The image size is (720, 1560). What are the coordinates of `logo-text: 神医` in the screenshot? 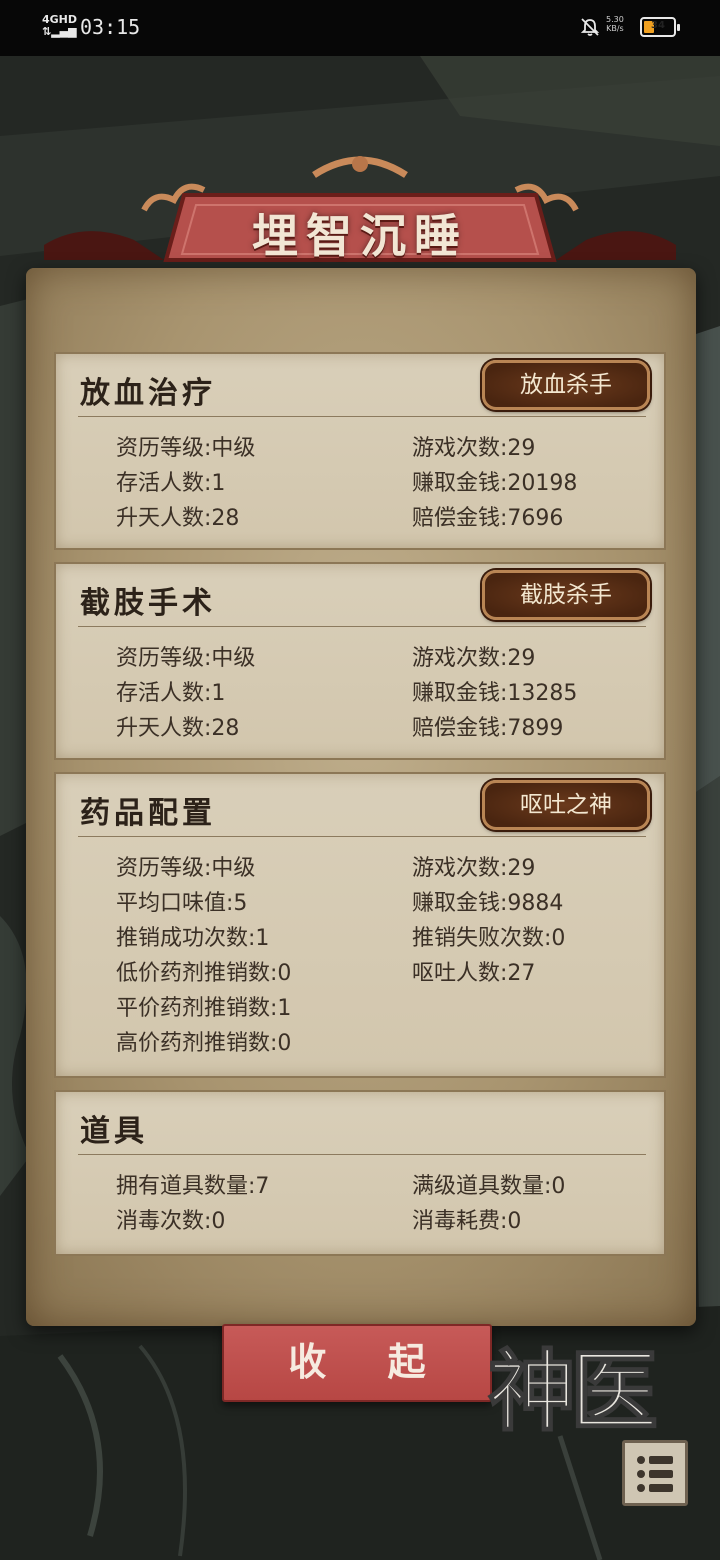 It's located at (572, 1389).